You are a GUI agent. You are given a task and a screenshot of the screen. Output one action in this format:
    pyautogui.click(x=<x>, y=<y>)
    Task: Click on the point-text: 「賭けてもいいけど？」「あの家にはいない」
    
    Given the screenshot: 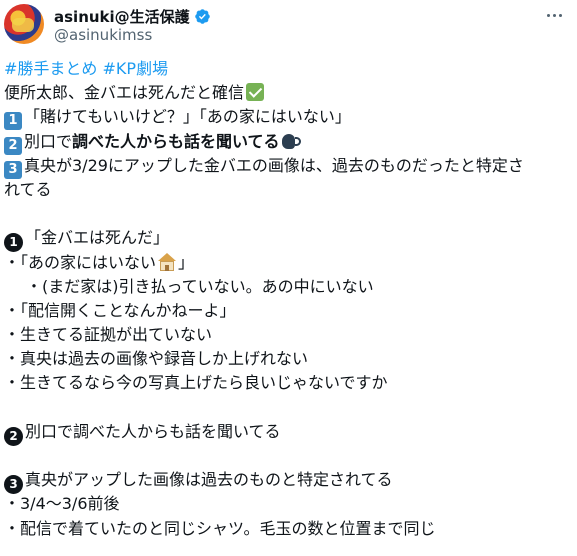 What is the action you would take?
    pyautogui.click(x=187, y=117)
    